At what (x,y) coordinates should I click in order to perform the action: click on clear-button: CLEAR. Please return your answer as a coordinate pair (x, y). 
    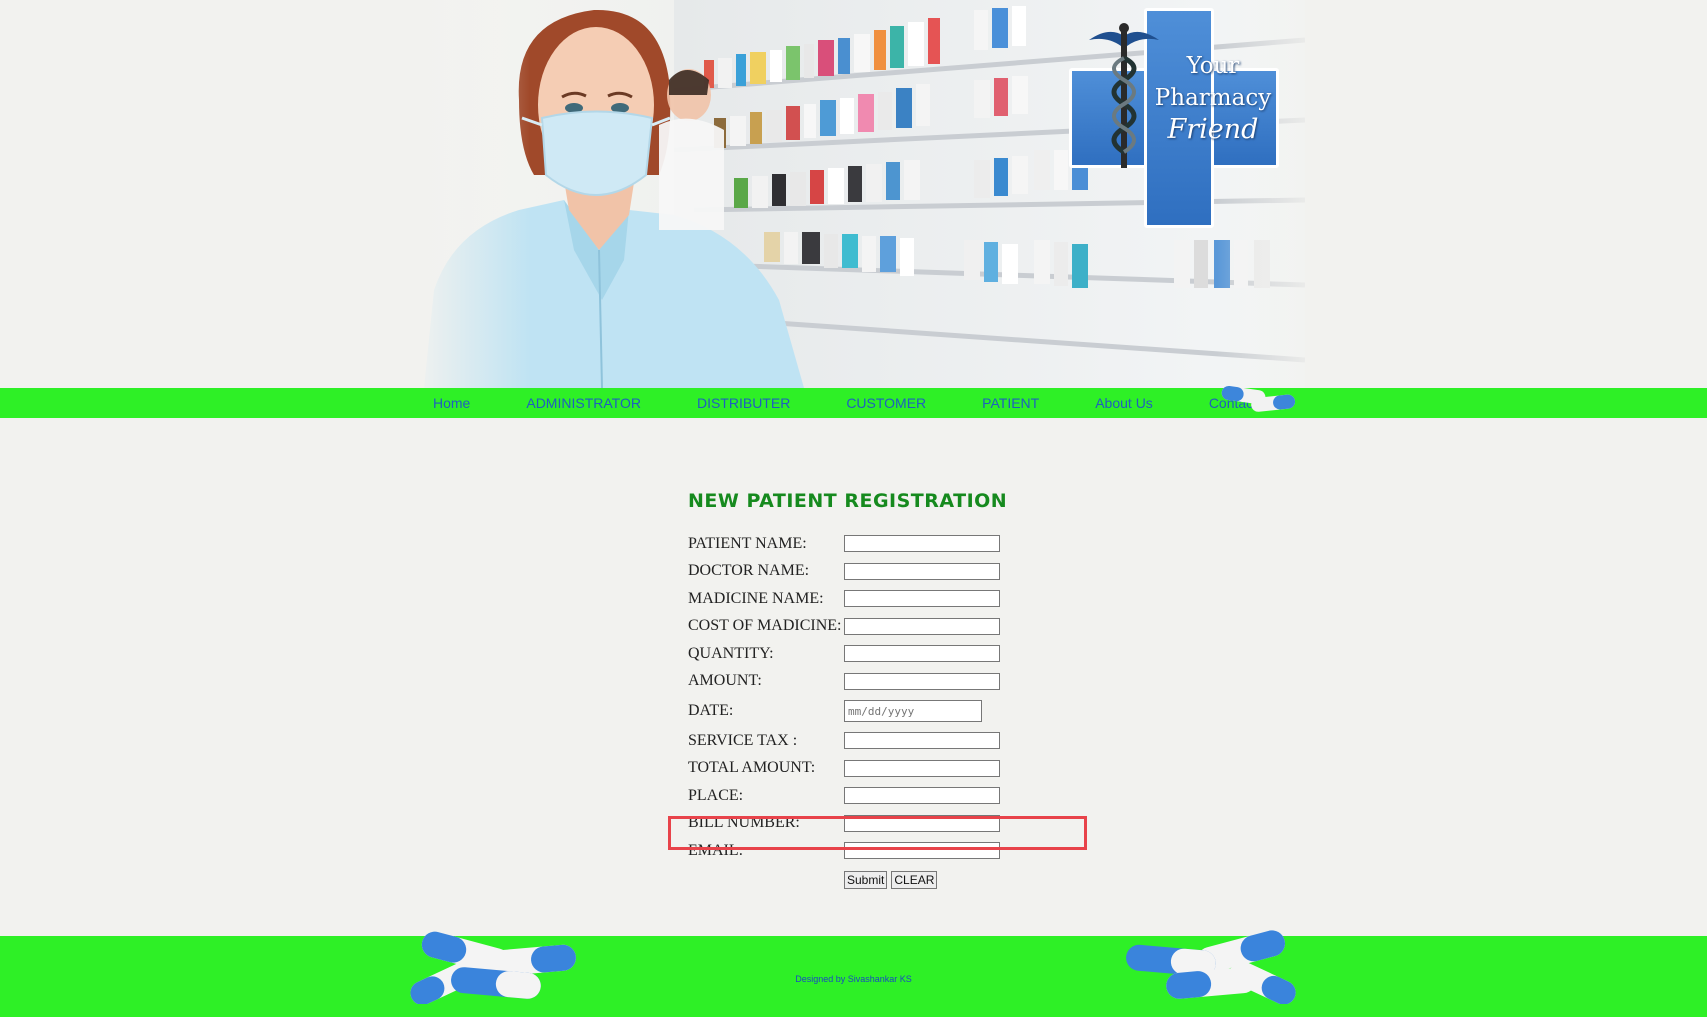
    Looking at the image, I should click on (914, 879).